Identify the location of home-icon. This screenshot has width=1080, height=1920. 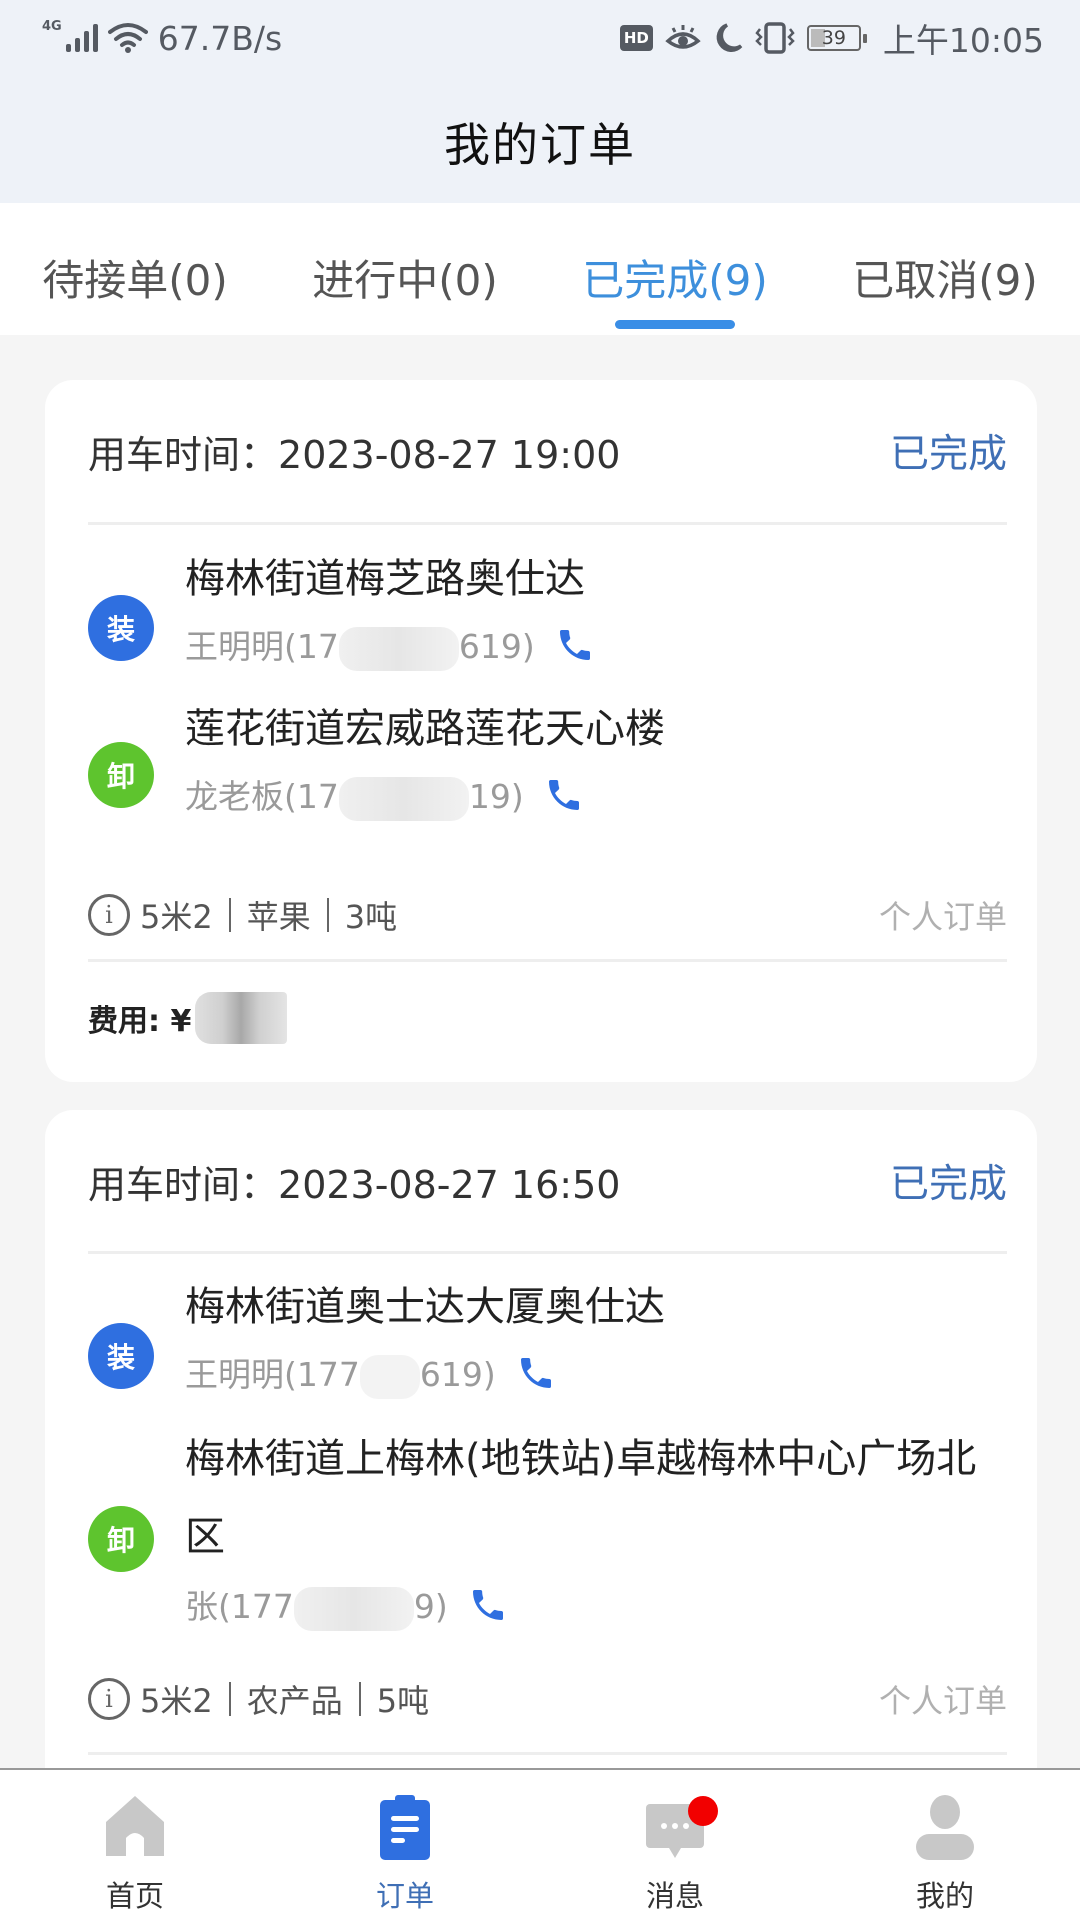
(135, 1826).